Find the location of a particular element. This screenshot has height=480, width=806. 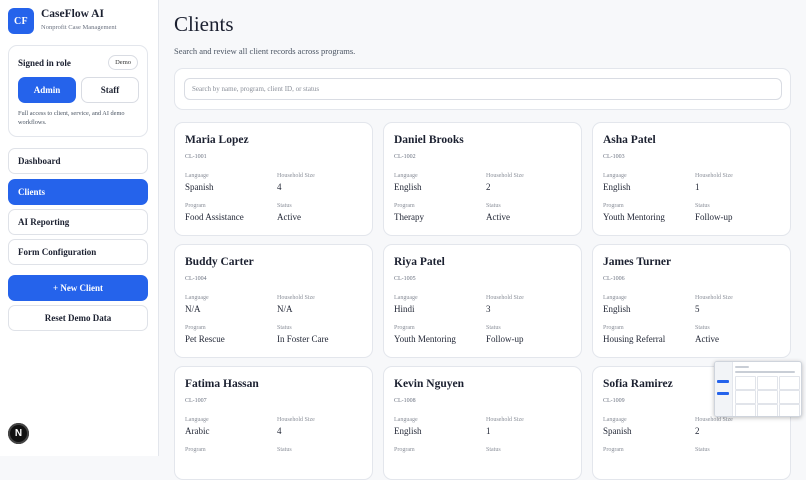

language-value: N/A is located at coordinates (193, 309).